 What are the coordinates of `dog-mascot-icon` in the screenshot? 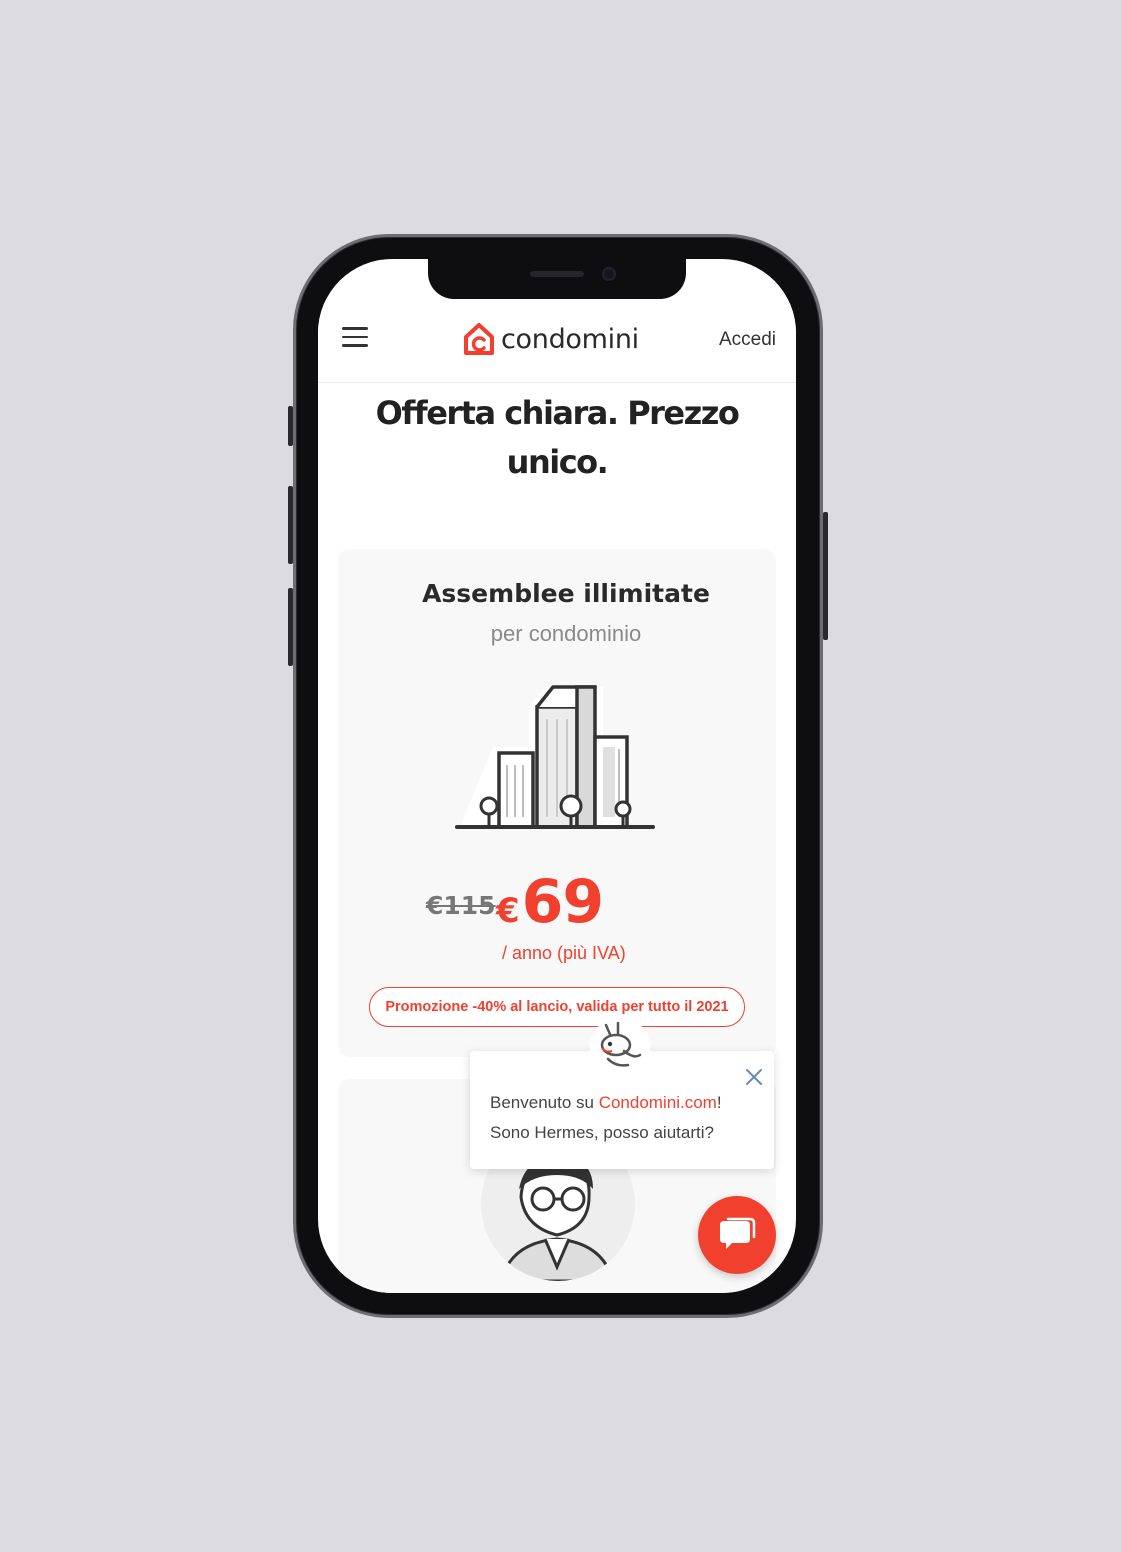 It's located at (620, 1047).